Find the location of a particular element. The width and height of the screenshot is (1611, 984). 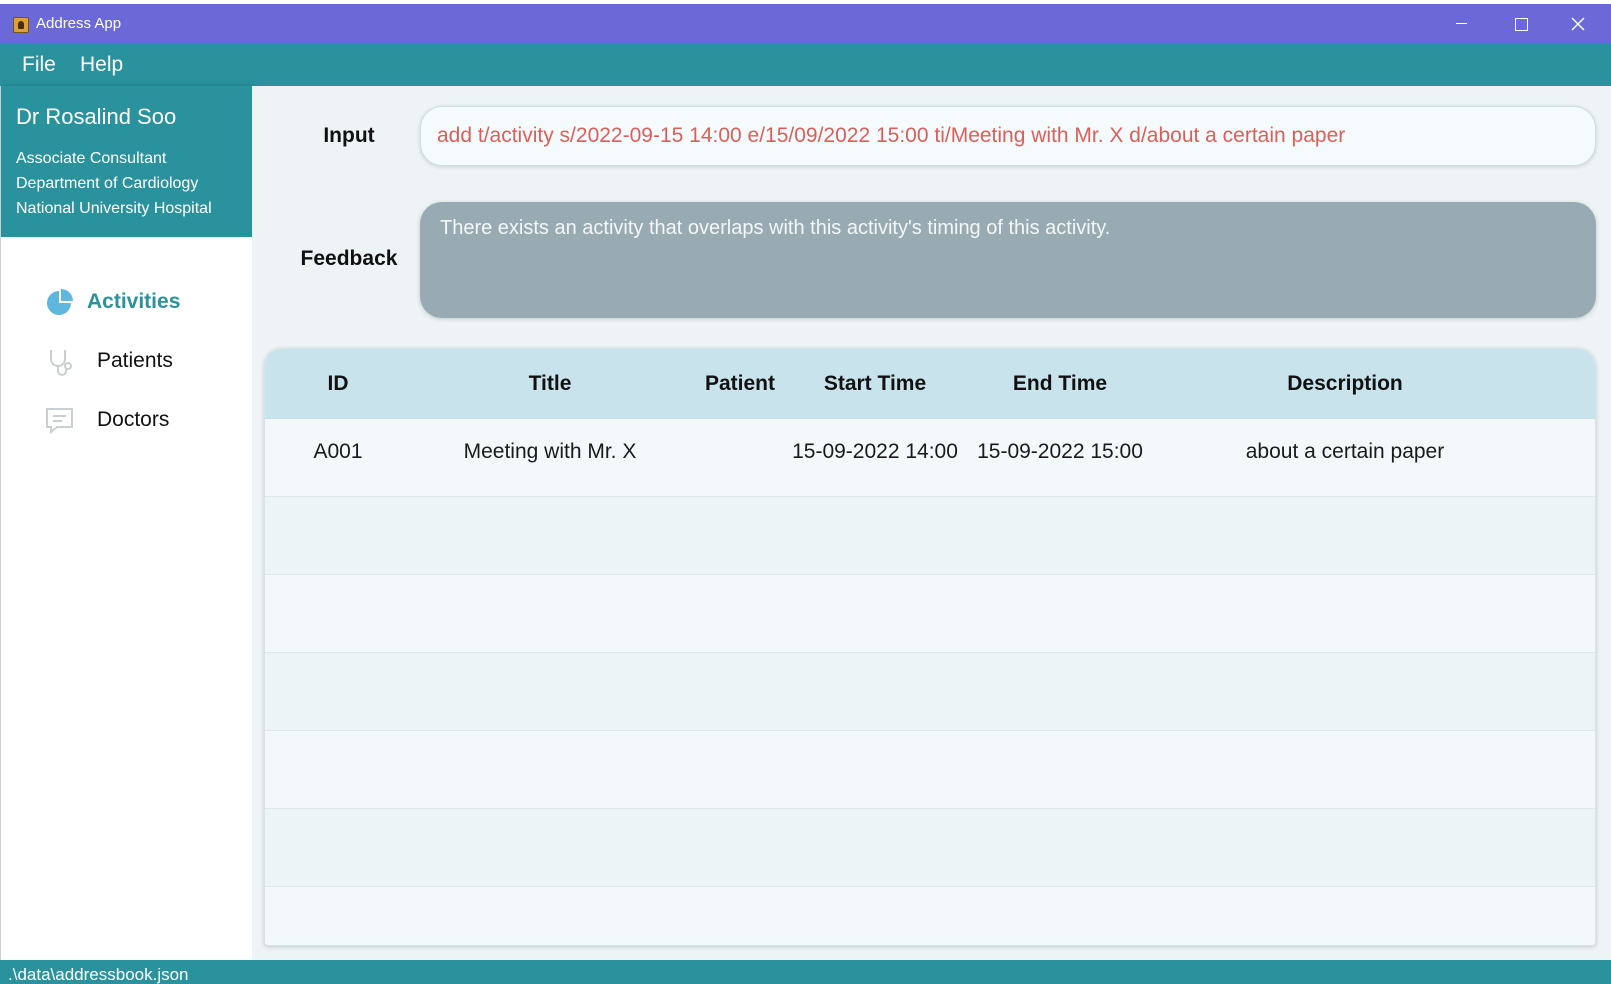

sidebar-item-label: Doctors is located at coordinates (133, 419).